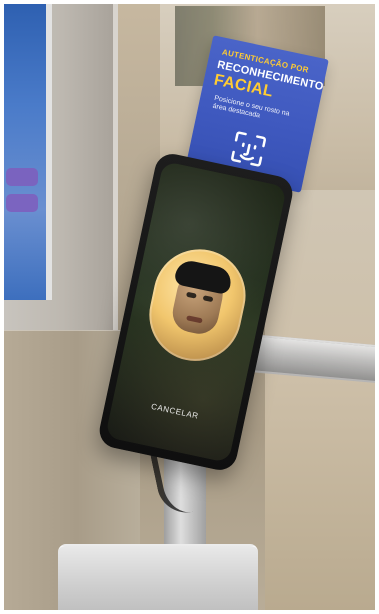 This screenshot has height=614, width=379. I want to click on kiosk-screen, so click(26, 150).